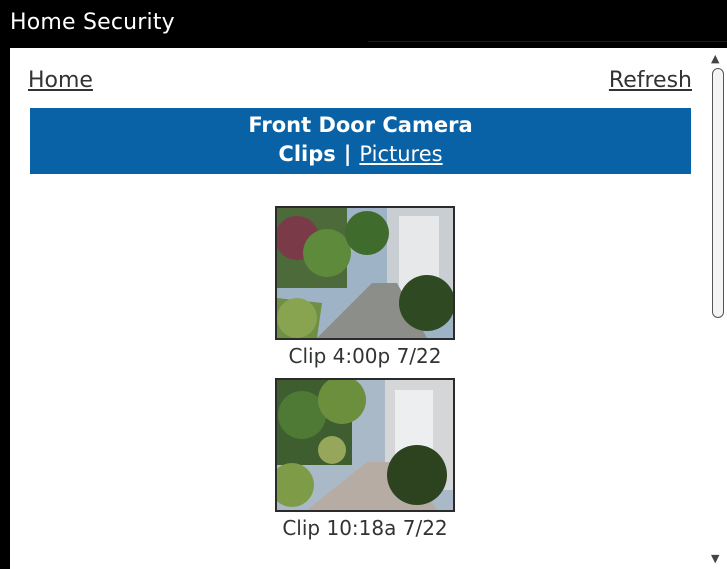  Describe the element at coordinates (363, 24) in the screenshot. I see `title-bar: Home Security` at that location.